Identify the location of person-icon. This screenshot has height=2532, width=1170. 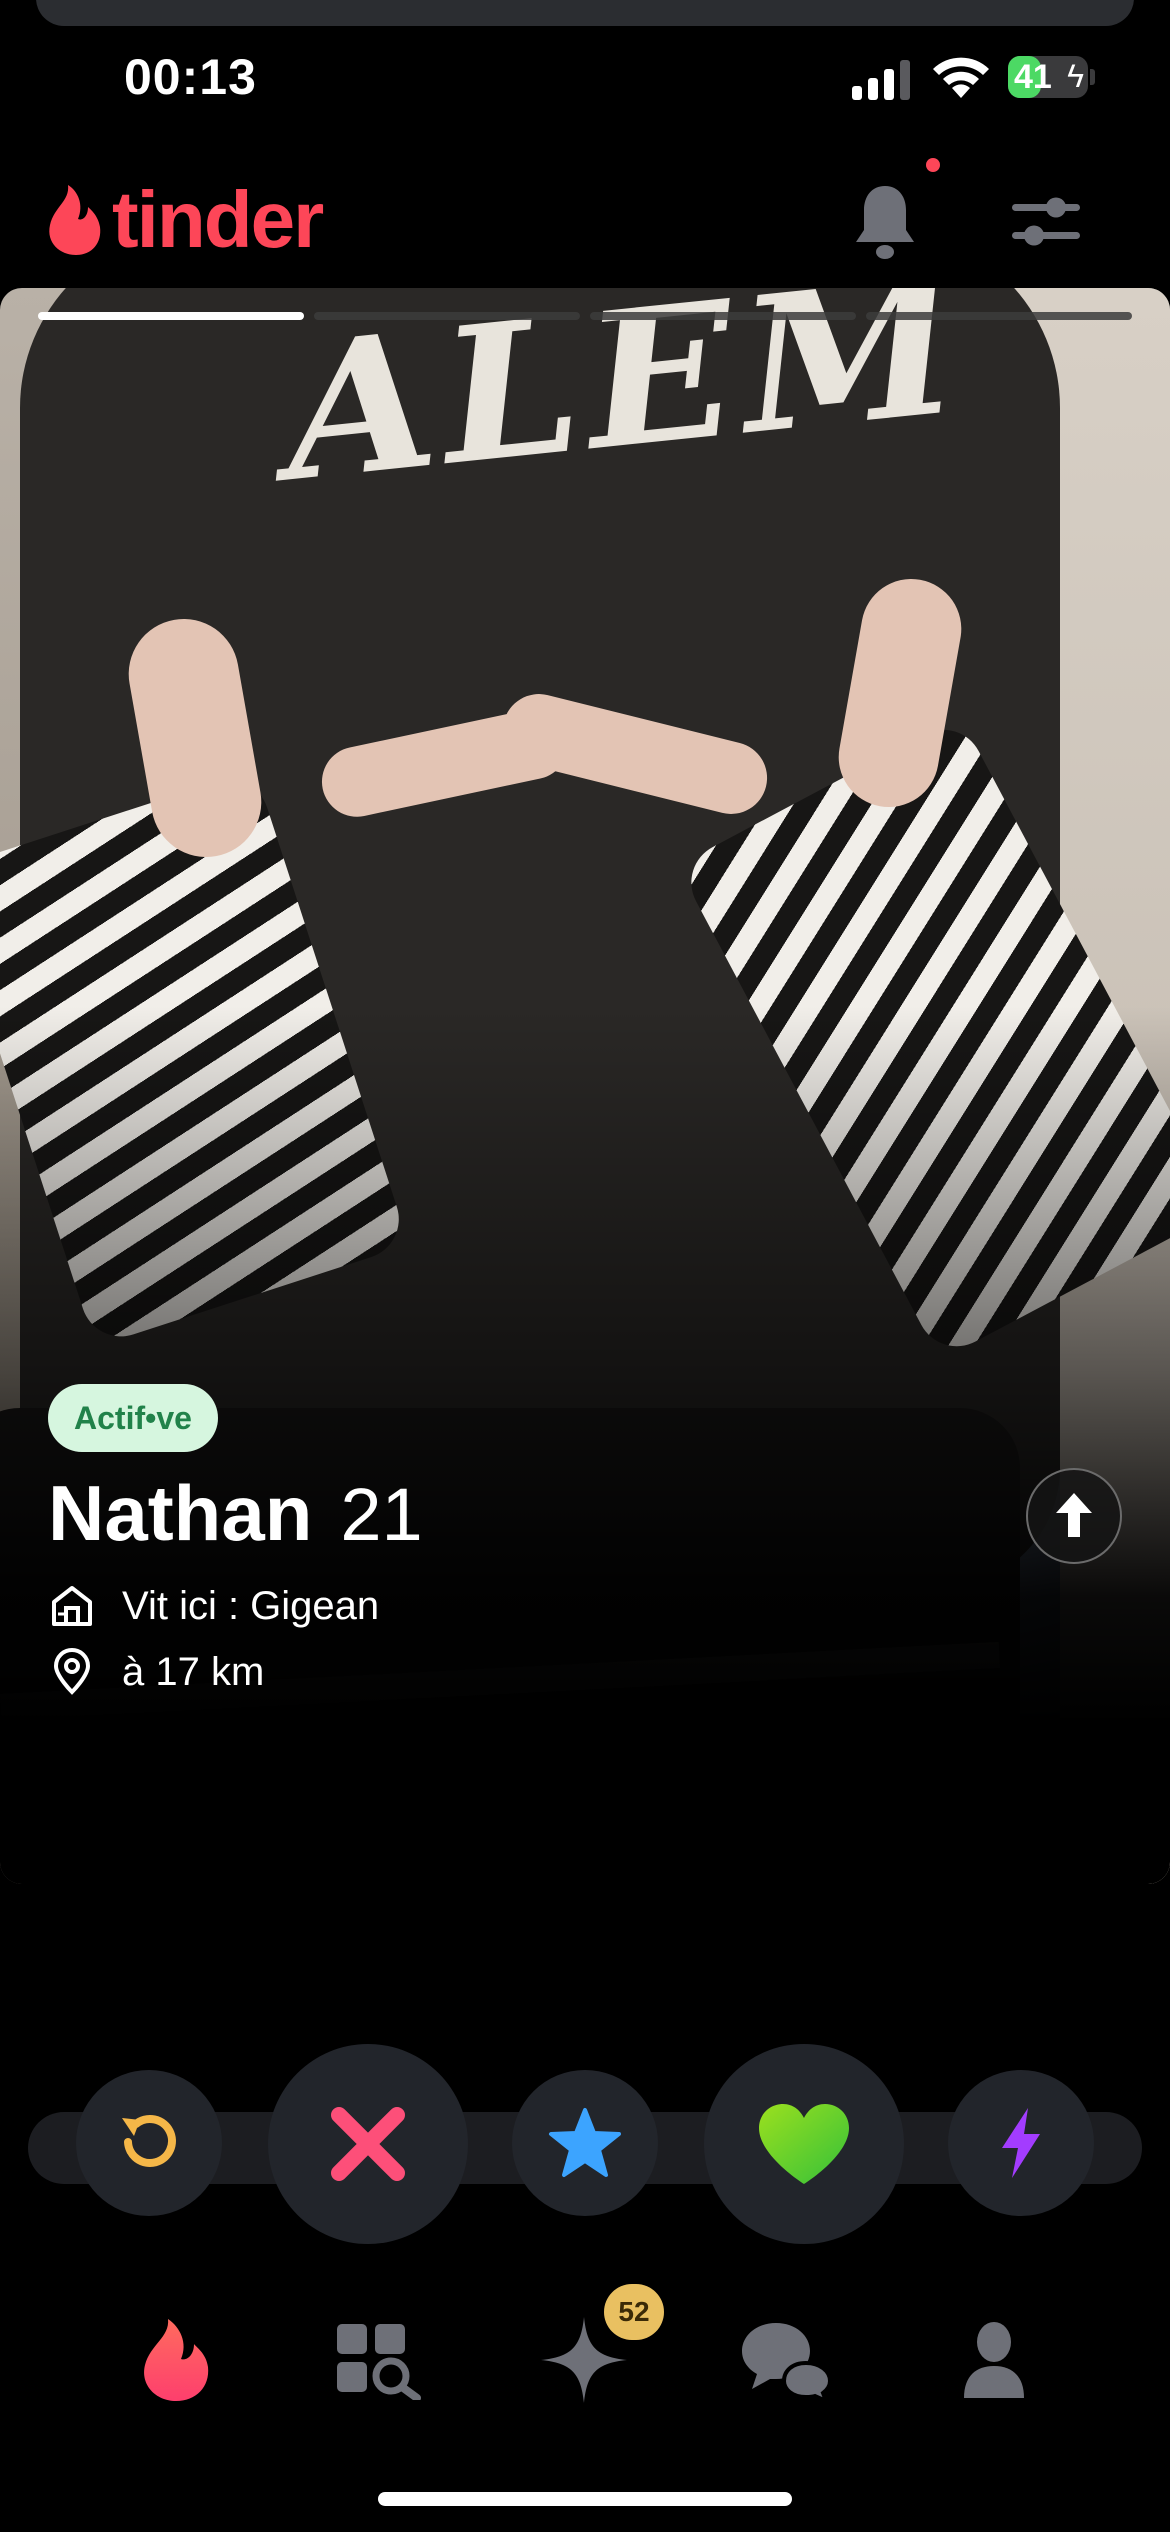
(994, 2360).